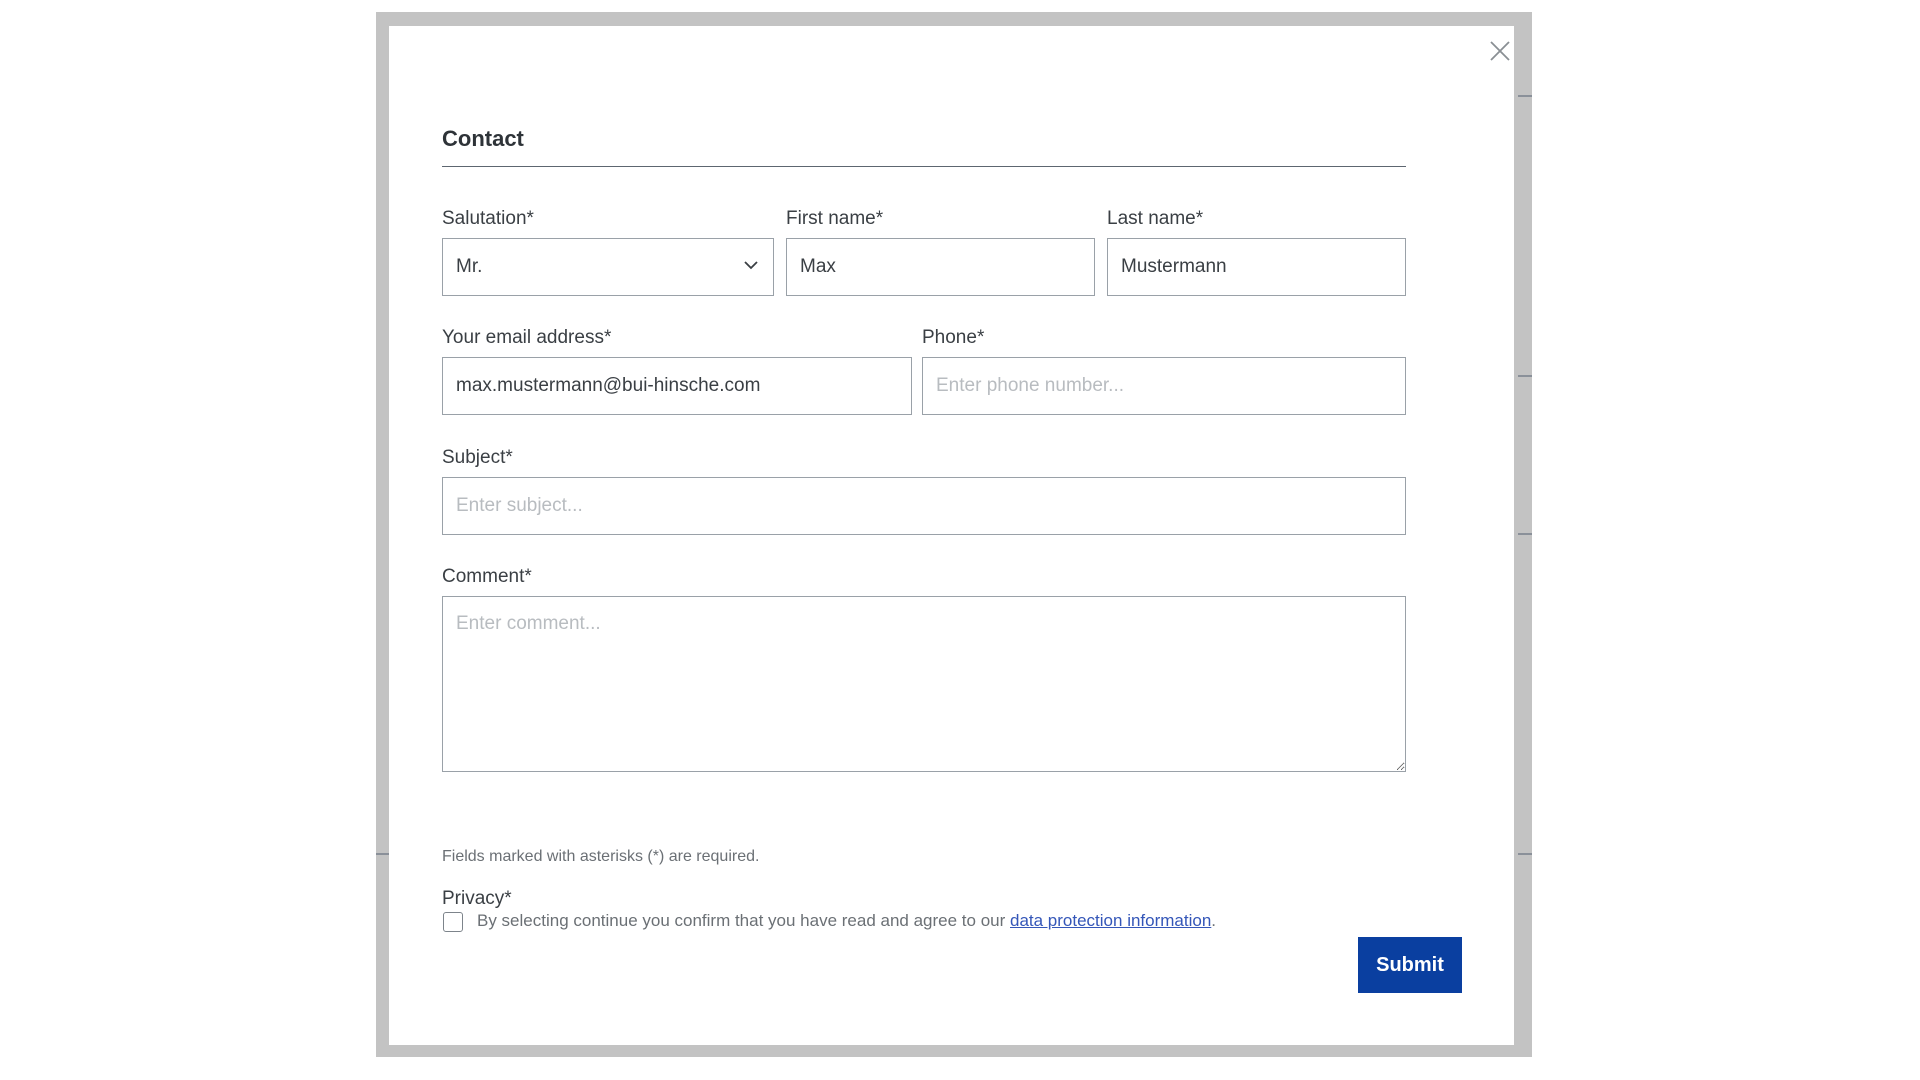 The width and height of the screenshot is (1920, 1080). Describe the element at coordinates (477, 898) in the screenshot. I see `privacy-label: Privacy*` at that location.